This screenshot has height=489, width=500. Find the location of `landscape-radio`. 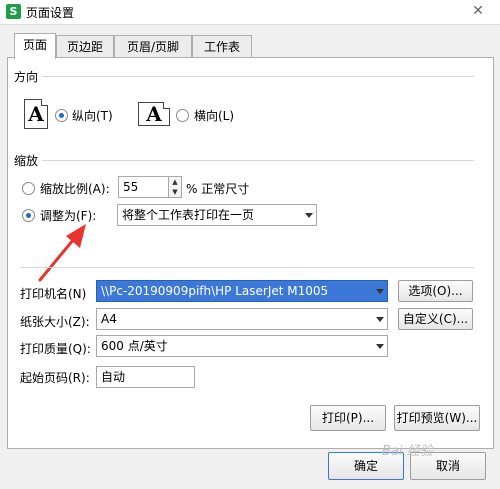

landscape-radio is located at coordinates (182, 115).